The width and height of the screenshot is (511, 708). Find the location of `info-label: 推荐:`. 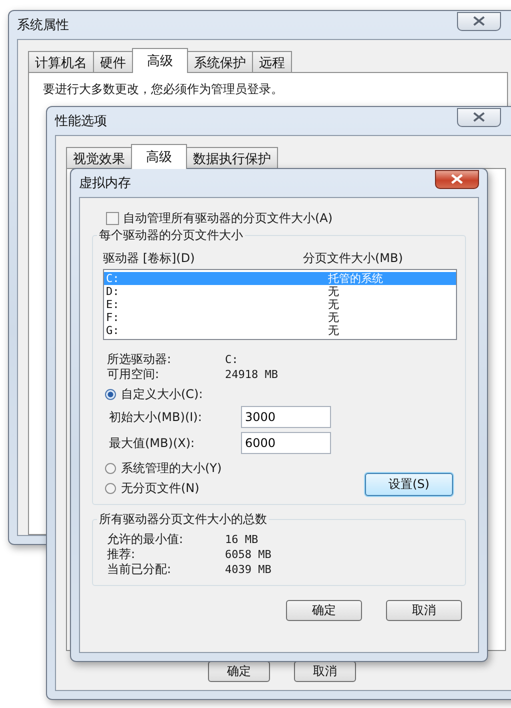

info-label: 推荐: is located at coordinates (121, 554).